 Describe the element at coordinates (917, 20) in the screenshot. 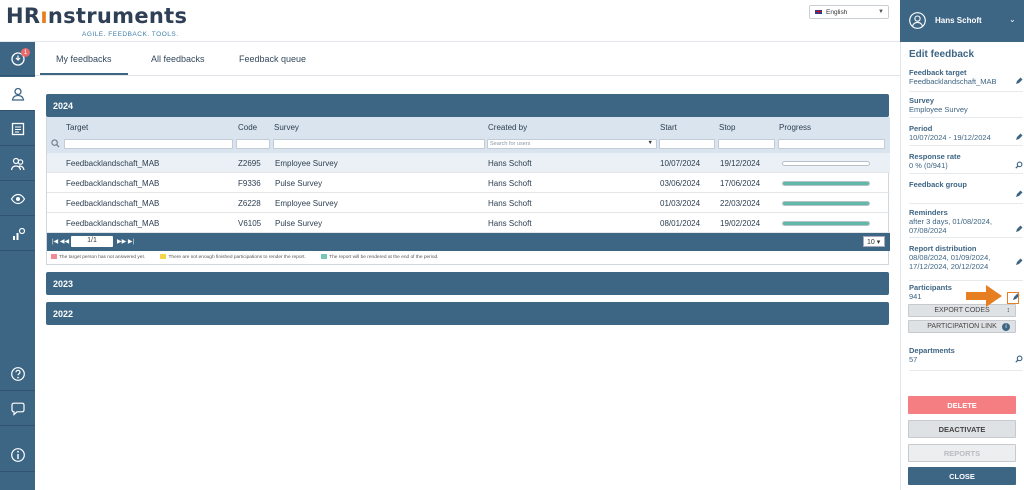

I see `avatar-icon` at that location.